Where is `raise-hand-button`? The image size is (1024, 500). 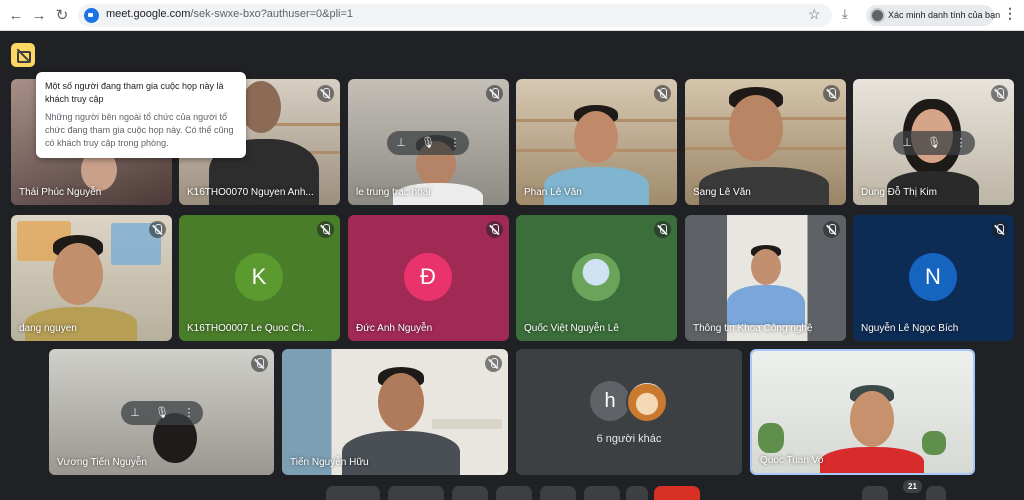 raise-hand-button is located at coordinates (514, 493).